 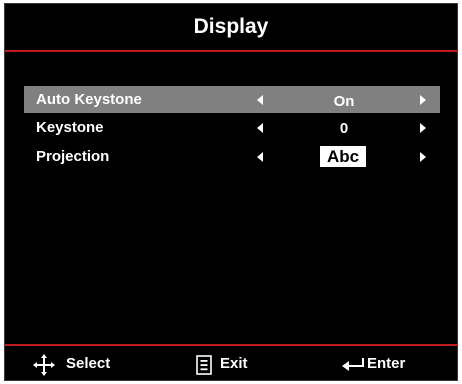 I want to click on four-way-arrows-icon, so click(x=44, y=367).